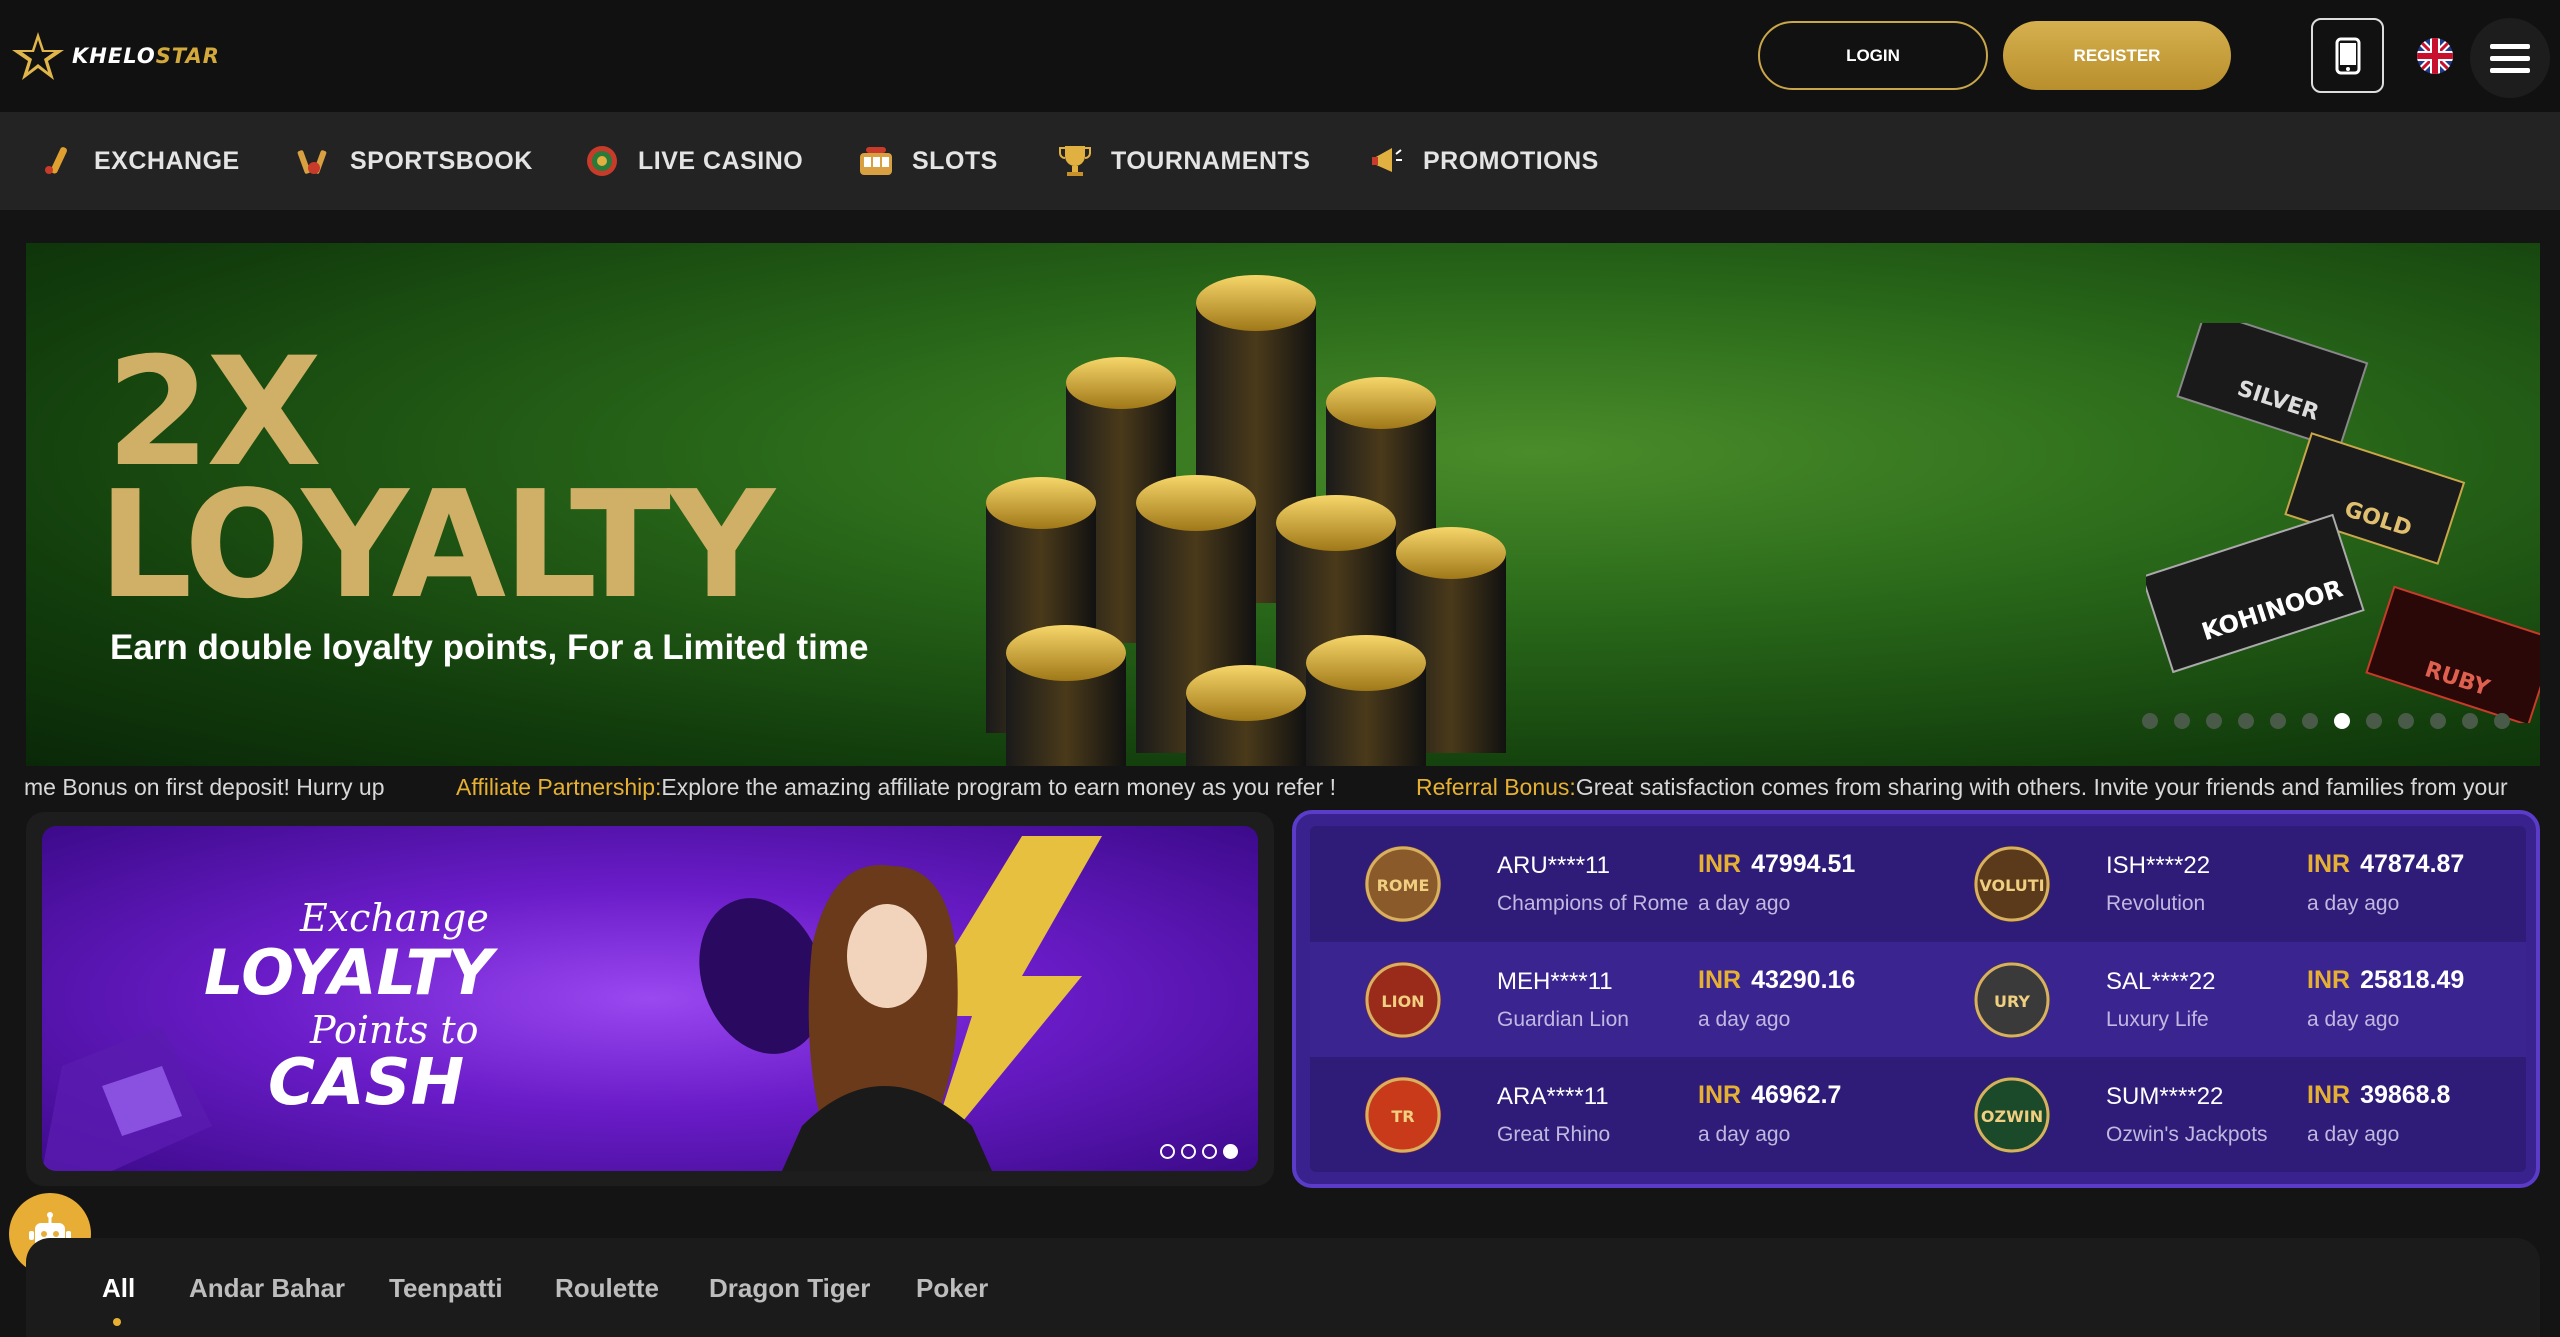  I want to click on winner-username: ISH****22, so click(2158, 865).